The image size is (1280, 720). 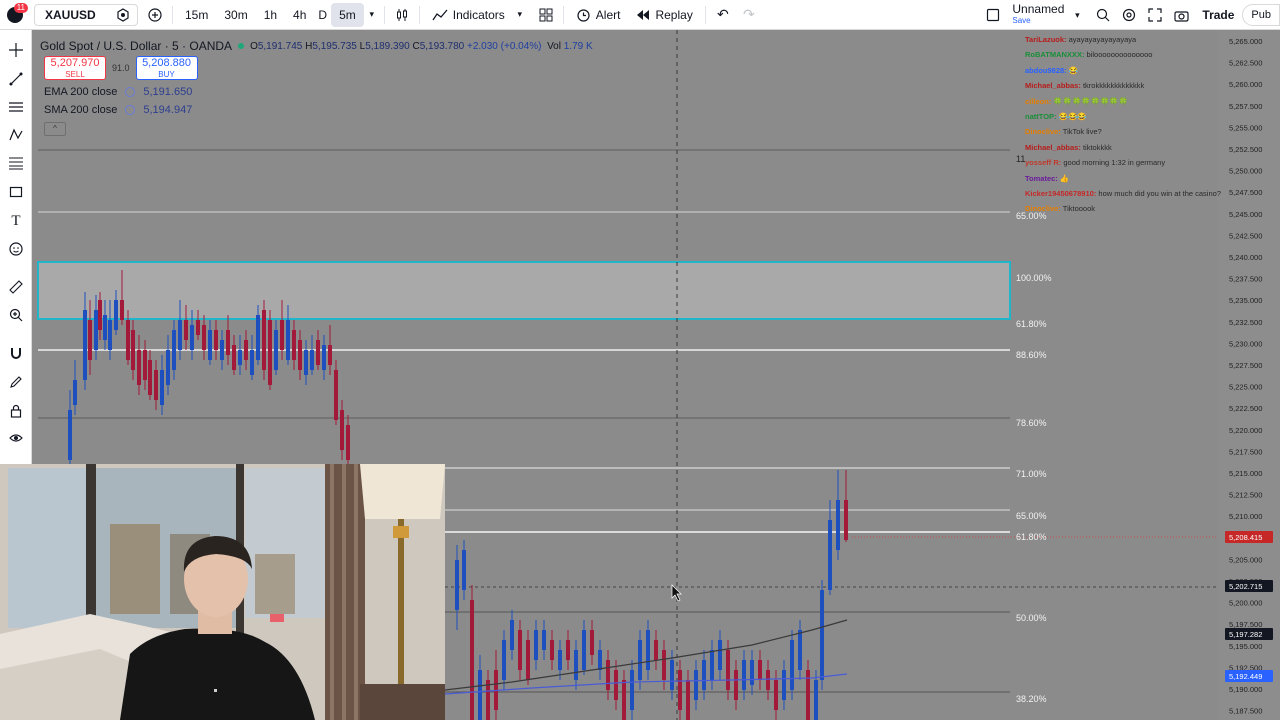 I want to click on buy-button: 5,208.880 BUY, so click(x=166, y=68).